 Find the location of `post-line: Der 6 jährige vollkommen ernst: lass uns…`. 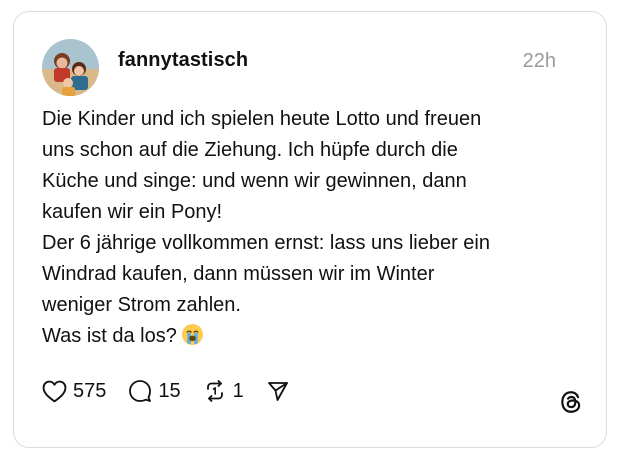

post-line: Der 6 jährige vollkommen ernst: lass uns… is located at coordinates (266, 243).